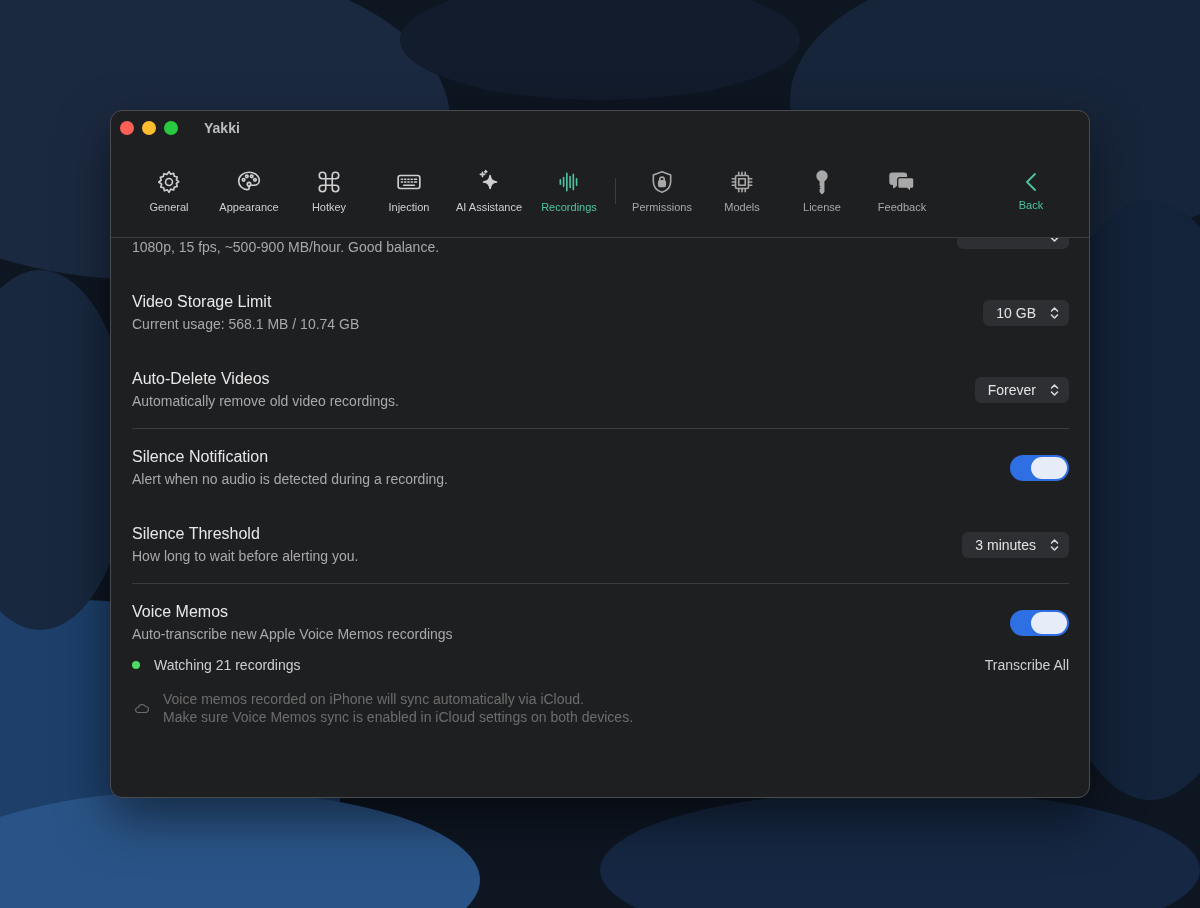 This screenshot has width=1200, height=908. What do you see at coordinates (201, 456) in the screenshot?
I see `setting-title: Silence Notification` at bounding box center [201, 456].